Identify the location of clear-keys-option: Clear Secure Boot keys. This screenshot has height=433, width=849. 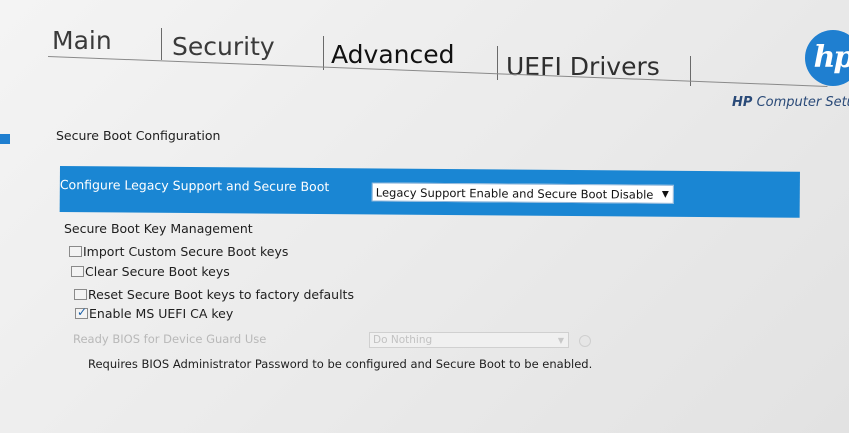
(150, 271).